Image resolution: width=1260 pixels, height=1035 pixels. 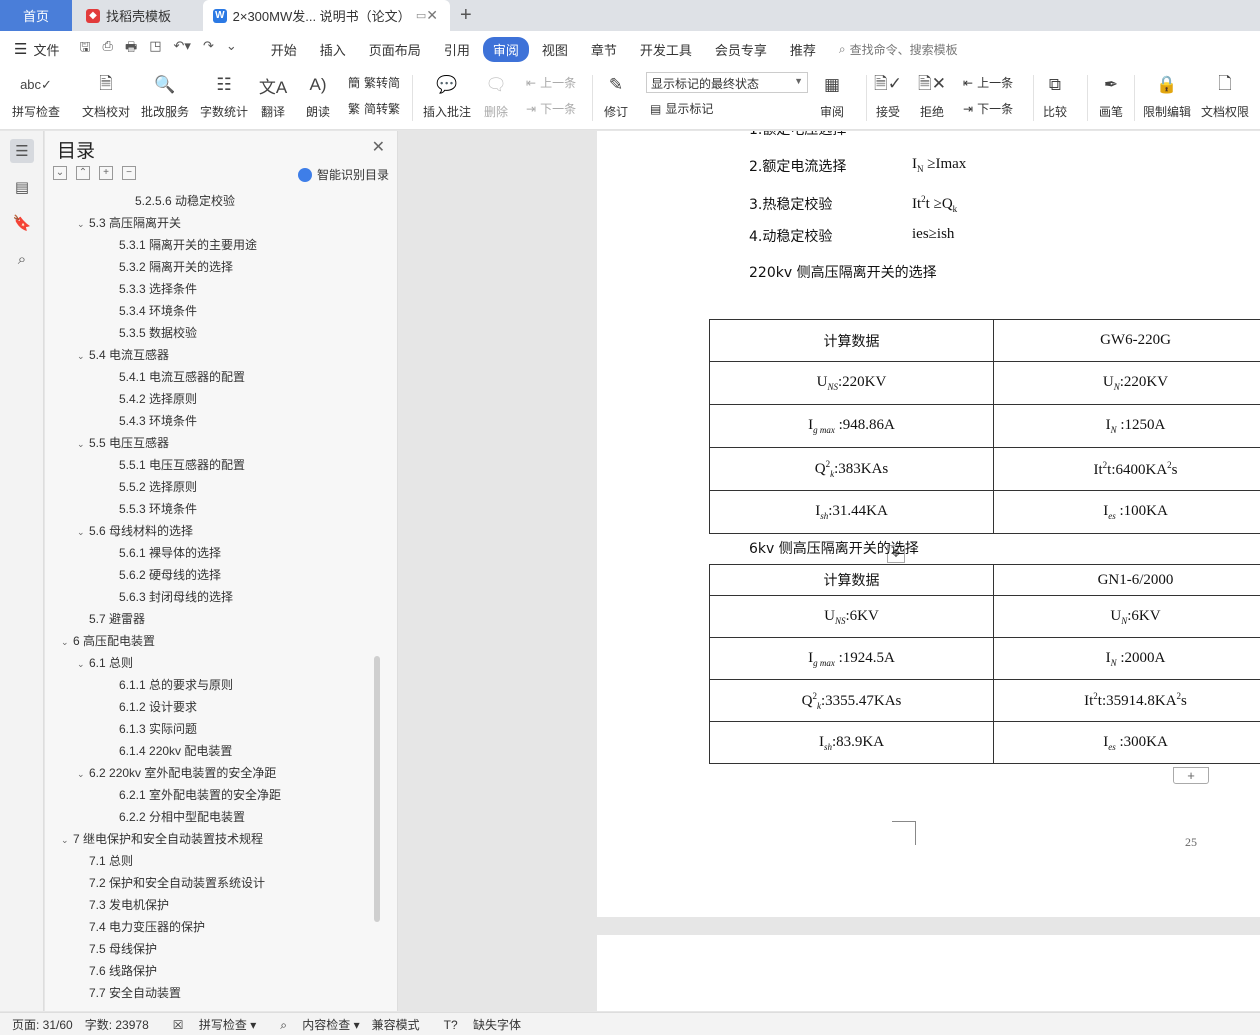 I want to click on close-icon: ✕, so click(x=378, y=147).